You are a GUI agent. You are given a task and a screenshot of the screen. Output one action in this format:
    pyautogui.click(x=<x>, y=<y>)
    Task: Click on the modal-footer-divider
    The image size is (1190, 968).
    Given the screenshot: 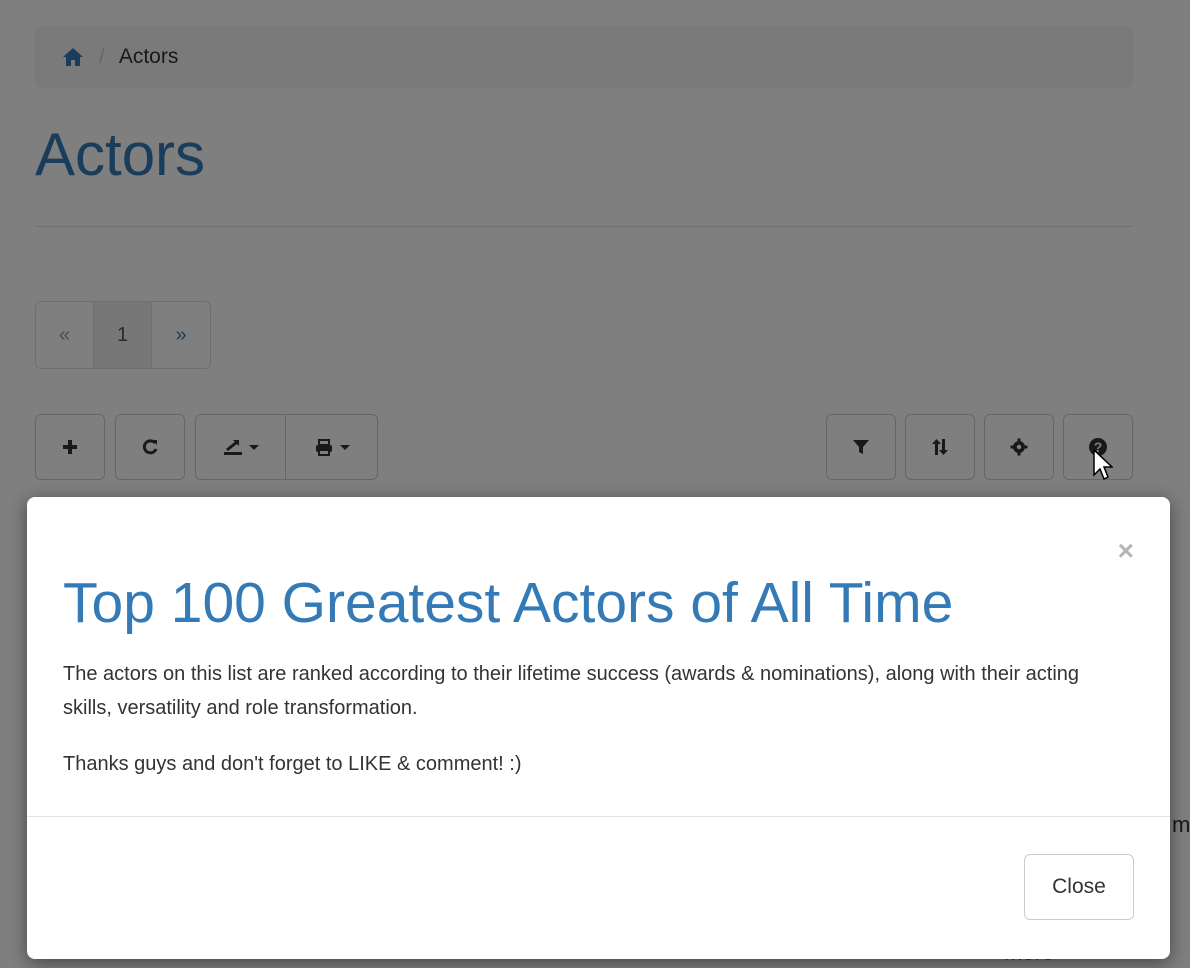 What is the action you would take?
    pyautogui.click(x=598, y=816)
    